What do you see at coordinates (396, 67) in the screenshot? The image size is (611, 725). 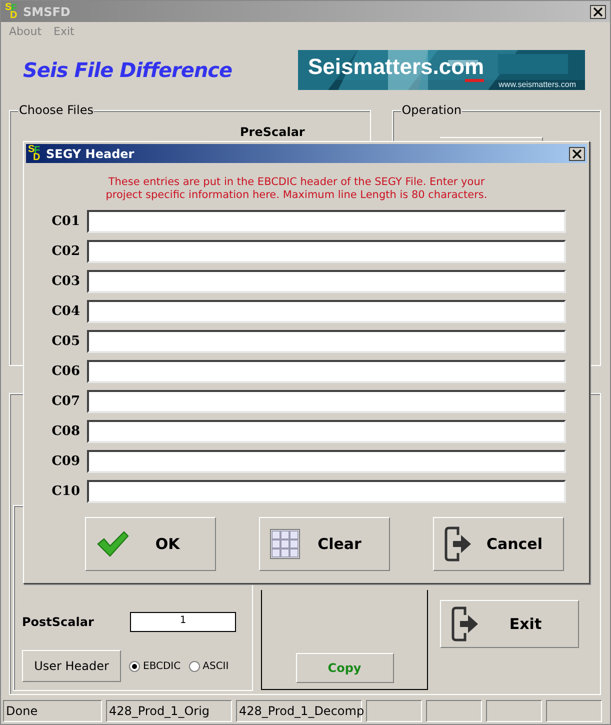 I see `banner-brand: Seismatters.com` at bounding box center [396, 67].